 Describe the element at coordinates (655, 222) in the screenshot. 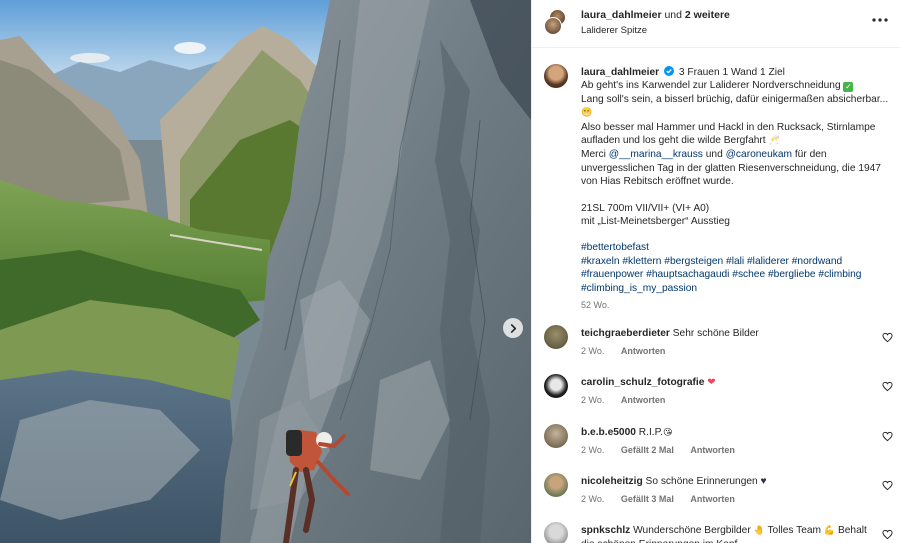

I see `route-exit: mit „List-Meinetsberger“ Ausstieg` at that location.